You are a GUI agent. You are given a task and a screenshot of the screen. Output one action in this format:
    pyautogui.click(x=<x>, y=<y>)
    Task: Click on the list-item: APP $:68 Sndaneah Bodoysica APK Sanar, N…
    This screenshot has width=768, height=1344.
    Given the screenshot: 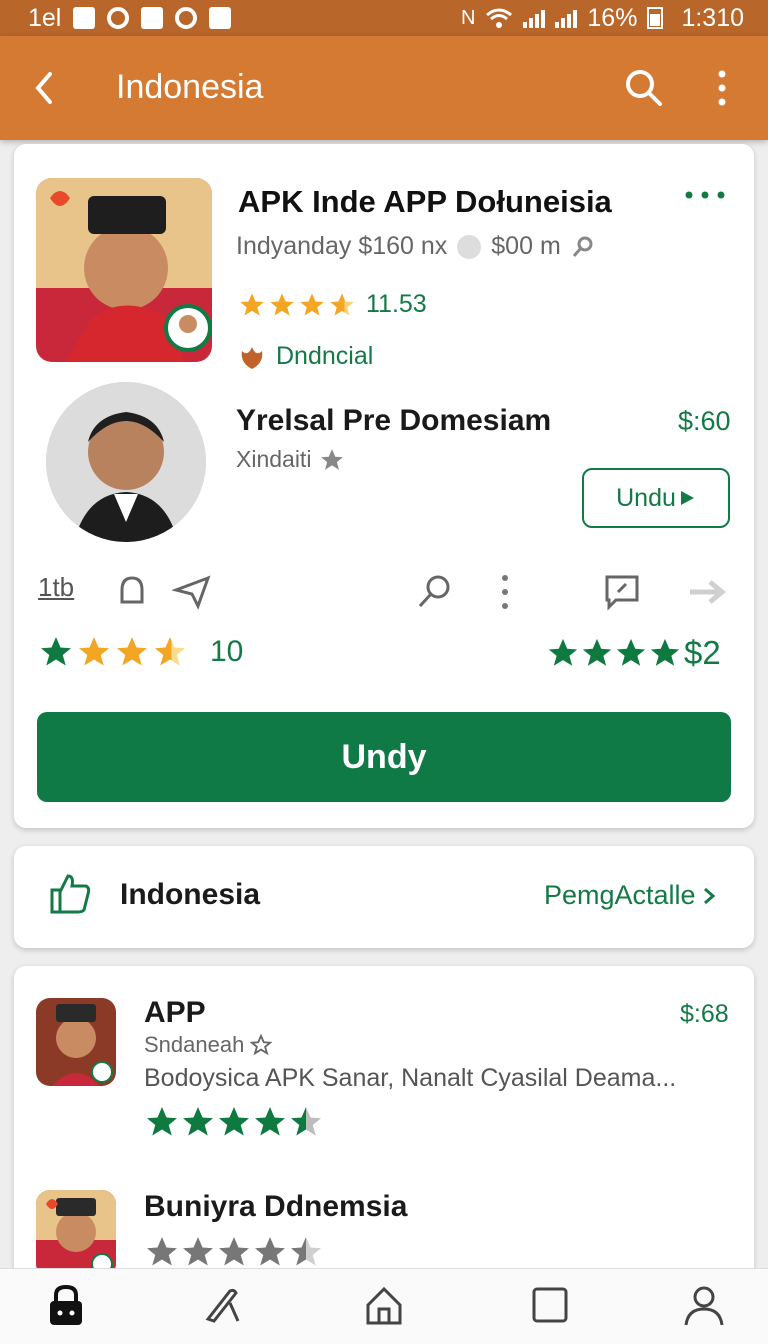 What is the action you would take?
    pyautogui.click(x=384, y=1051)
    